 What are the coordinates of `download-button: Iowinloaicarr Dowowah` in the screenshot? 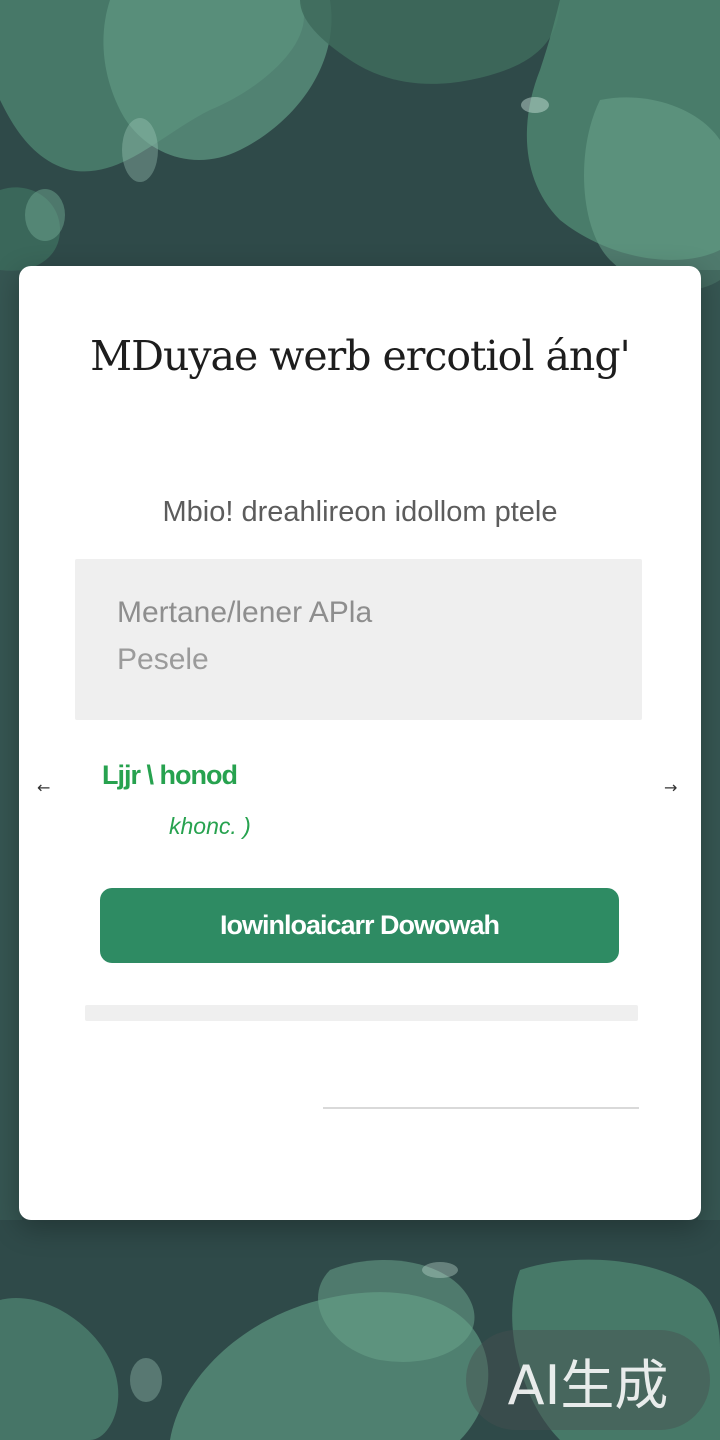 It's located at (359, 925).